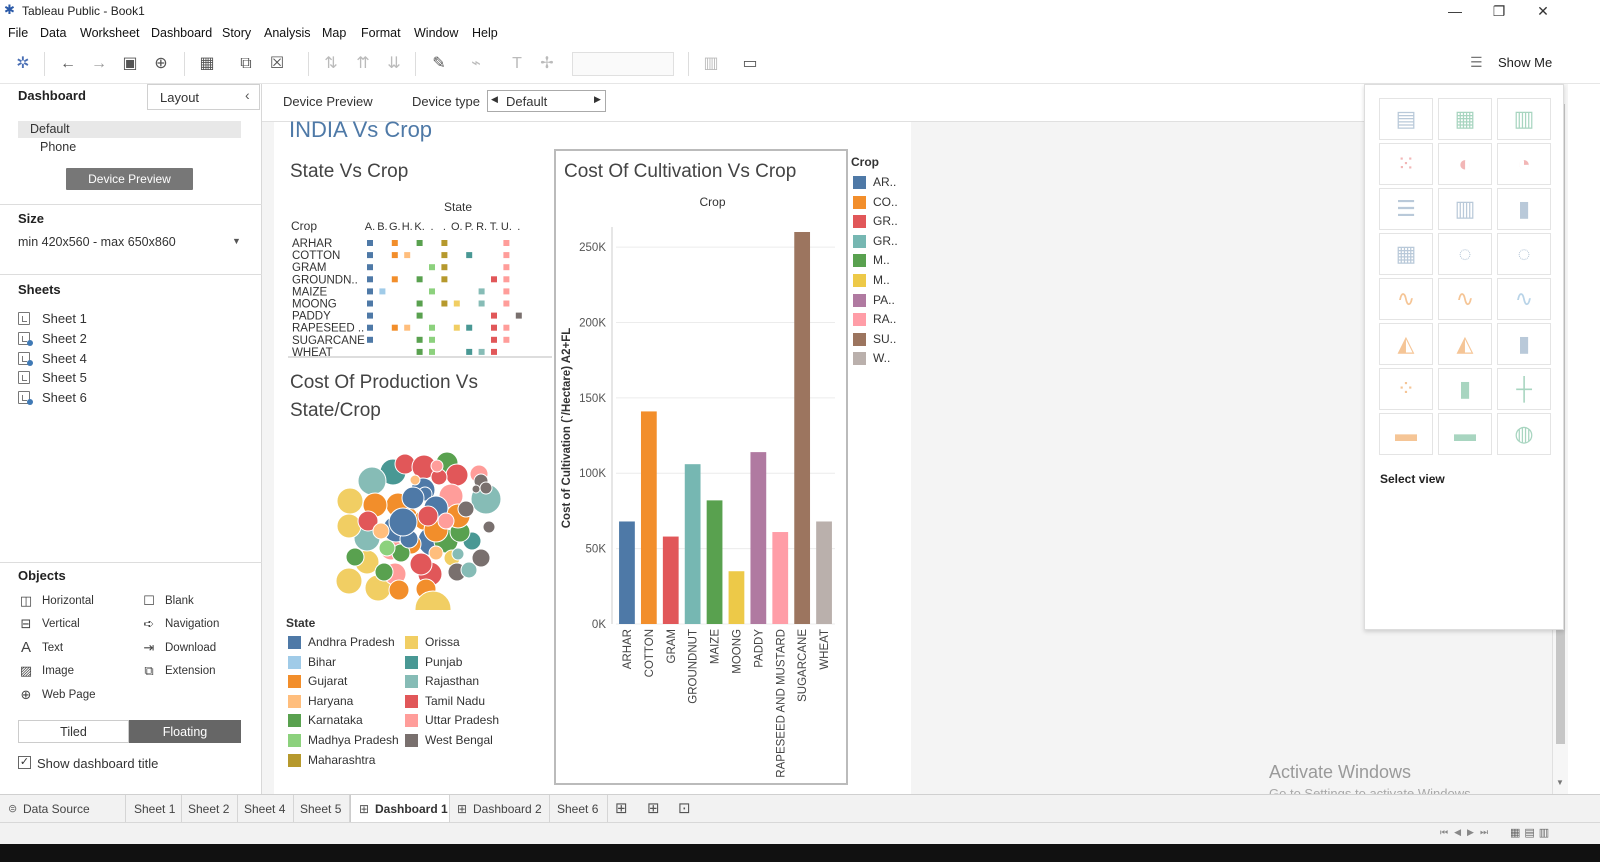 The width and height of the screenshot is (1600, 862). What do you see at coordinates (1406, 209) in the screenshot?
I see `horizontal-bars-icon: ☰` at bounding box center [1406, 209].